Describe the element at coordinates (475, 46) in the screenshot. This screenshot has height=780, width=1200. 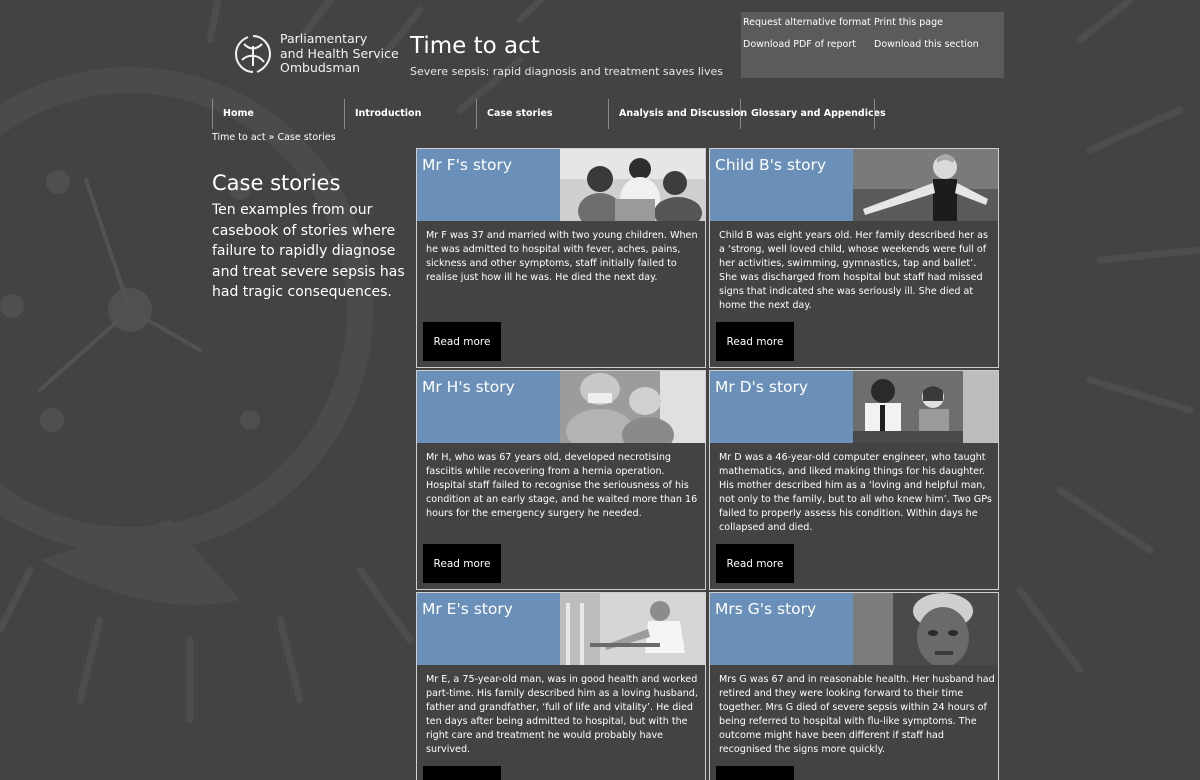
I see `site-title: Time to act` at that location.